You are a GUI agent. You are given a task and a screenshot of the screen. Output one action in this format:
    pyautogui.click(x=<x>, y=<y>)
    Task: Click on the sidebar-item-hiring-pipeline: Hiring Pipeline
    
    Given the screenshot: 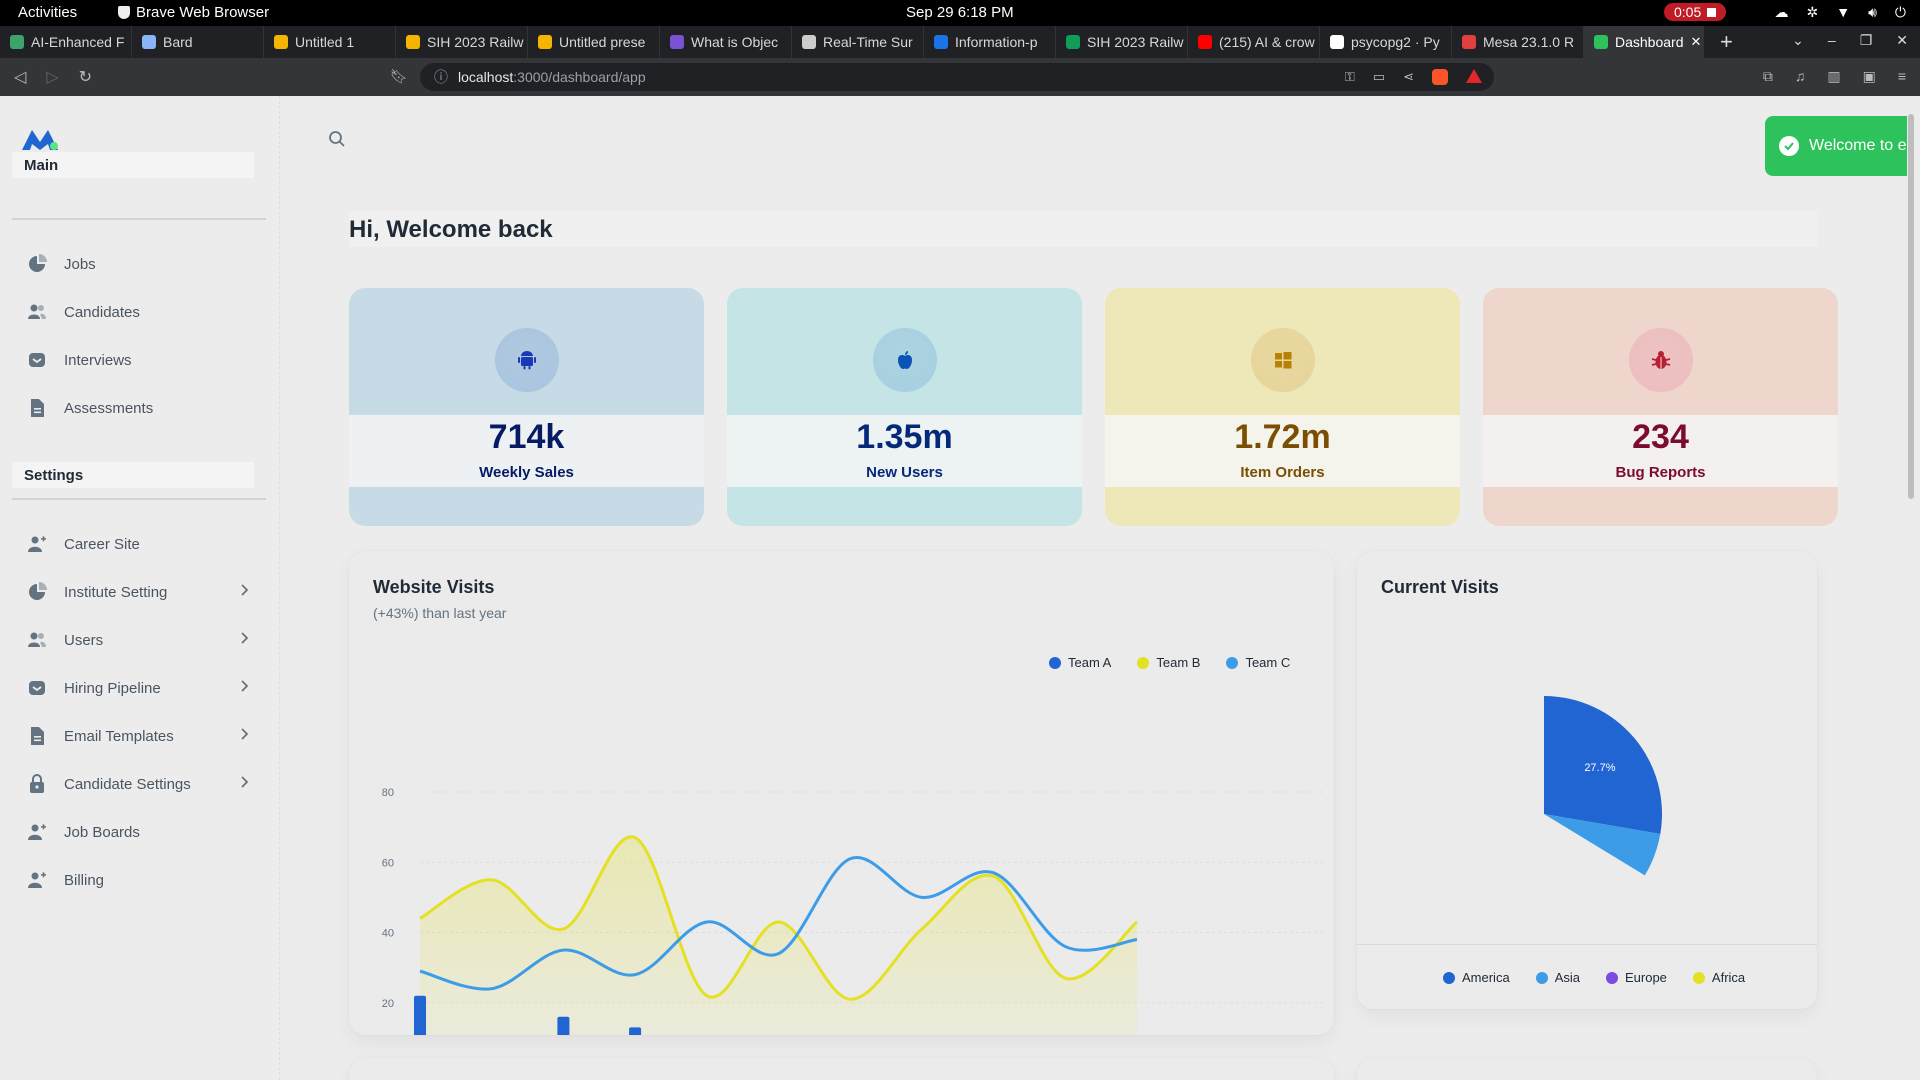 What is the action you would take?
    pyautogui.click(x=139, y=688)
    